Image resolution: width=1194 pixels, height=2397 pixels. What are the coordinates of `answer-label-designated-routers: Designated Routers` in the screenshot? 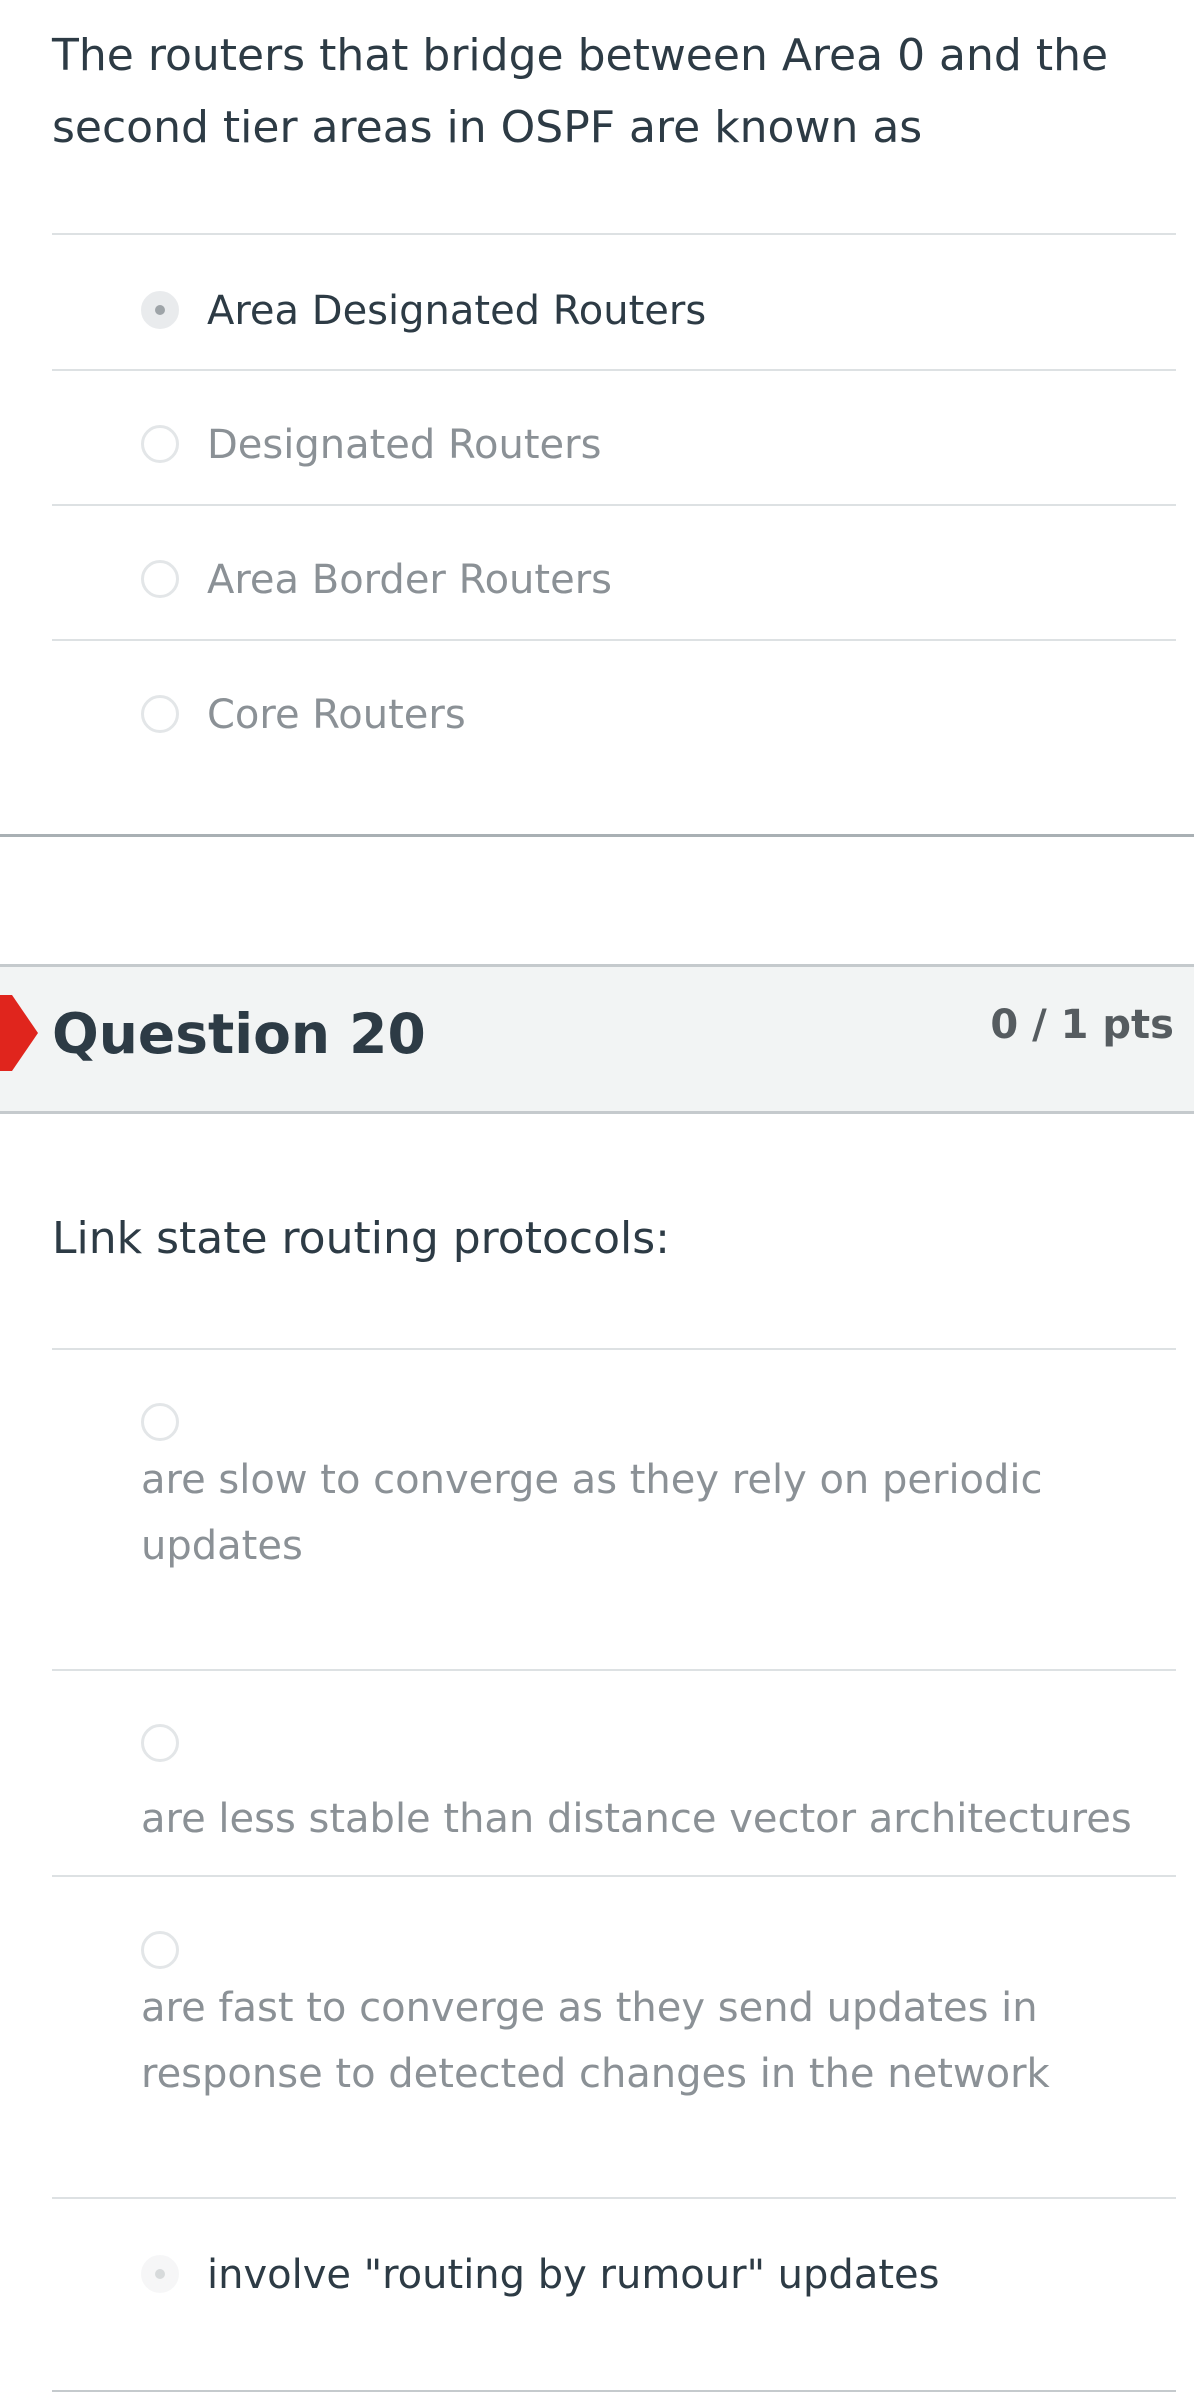 It's located at (404, 445).